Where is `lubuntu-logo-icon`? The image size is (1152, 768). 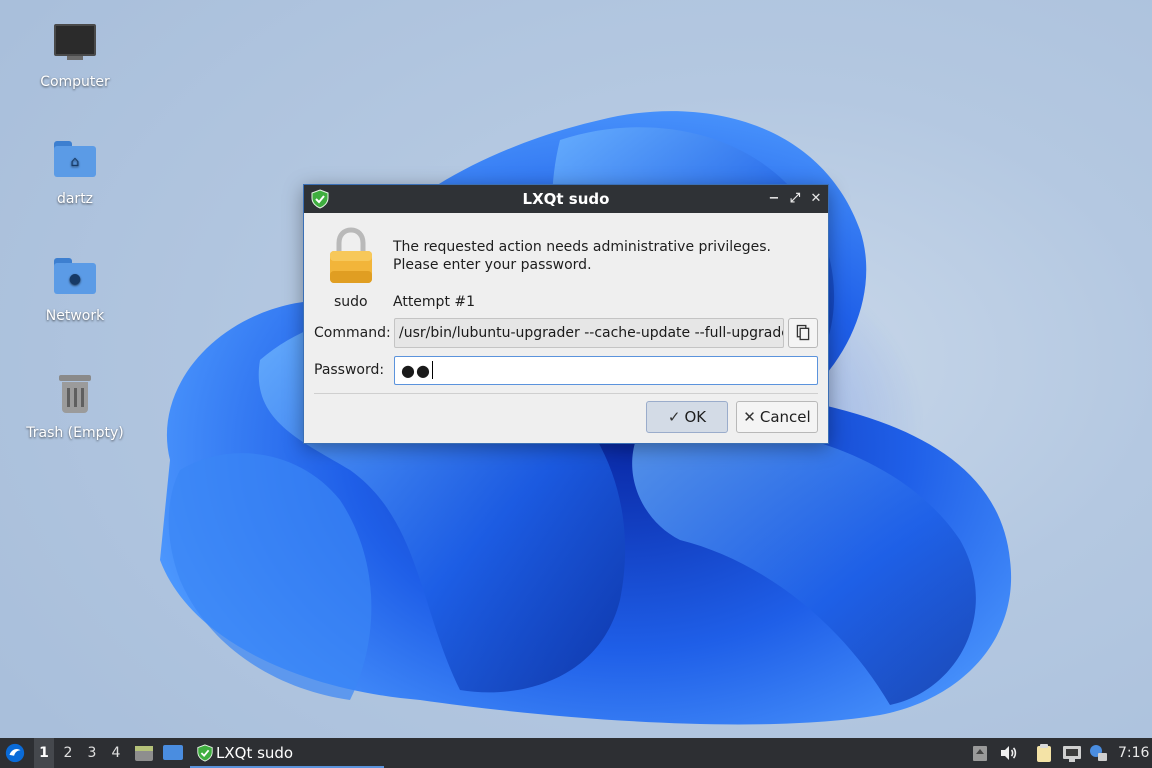 lubuntu-logo-icon is located at coordinates (15, 753).